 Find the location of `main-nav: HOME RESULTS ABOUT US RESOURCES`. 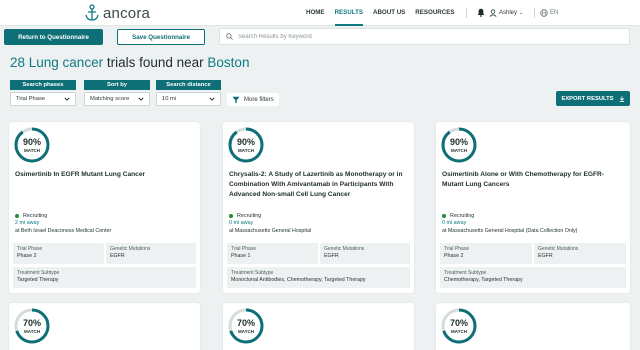

main-nav: HOME RESULTS ABOUT US RESOURCES is located at coordinates (385, 13).